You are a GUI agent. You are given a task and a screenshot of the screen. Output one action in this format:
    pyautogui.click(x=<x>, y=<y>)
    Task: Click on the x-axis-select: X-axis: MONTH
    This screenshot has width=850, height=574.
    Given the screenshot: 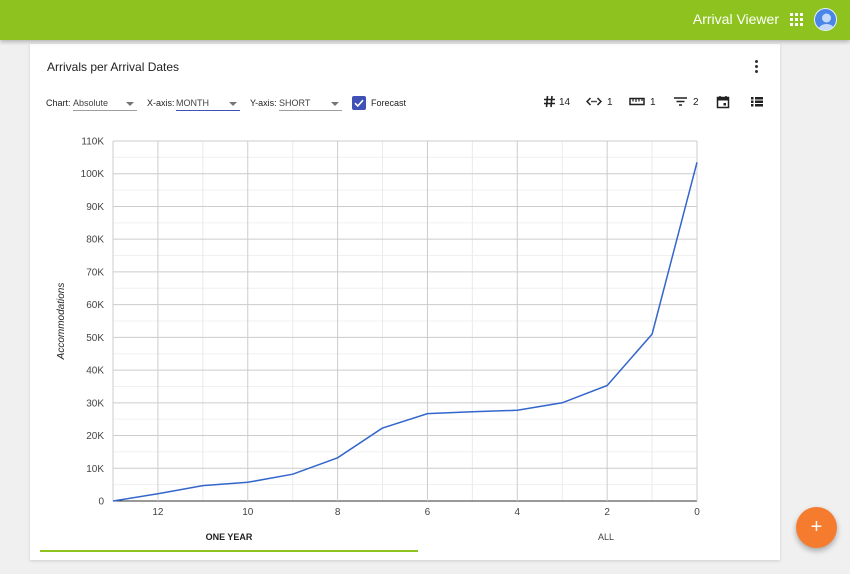 What is the action you would take?
    pyautogui.click(x=194, y=104)
    